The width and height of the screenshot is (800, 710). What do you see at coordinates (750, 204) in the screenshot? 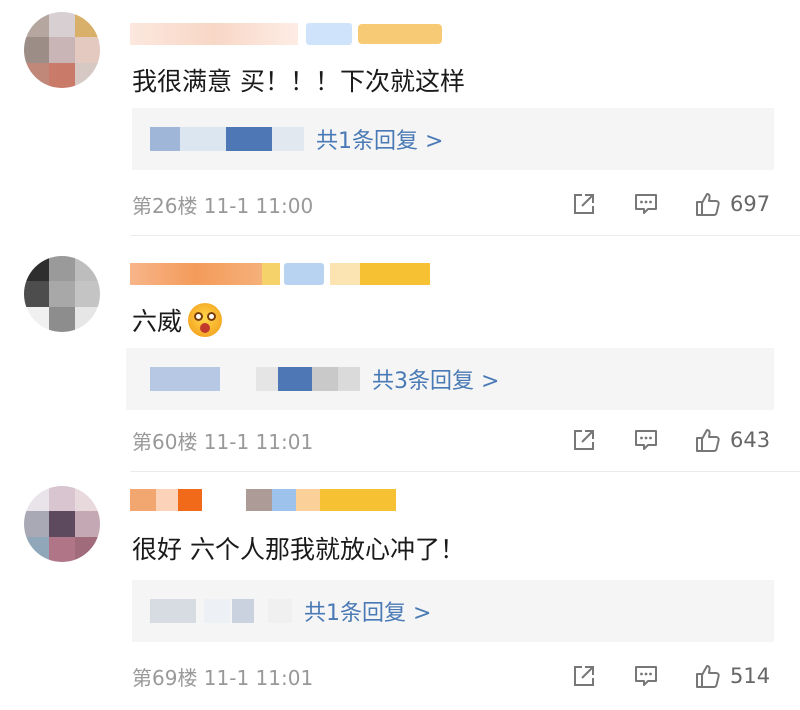
I see `like-count: 697` at bounding box center [750, 204].